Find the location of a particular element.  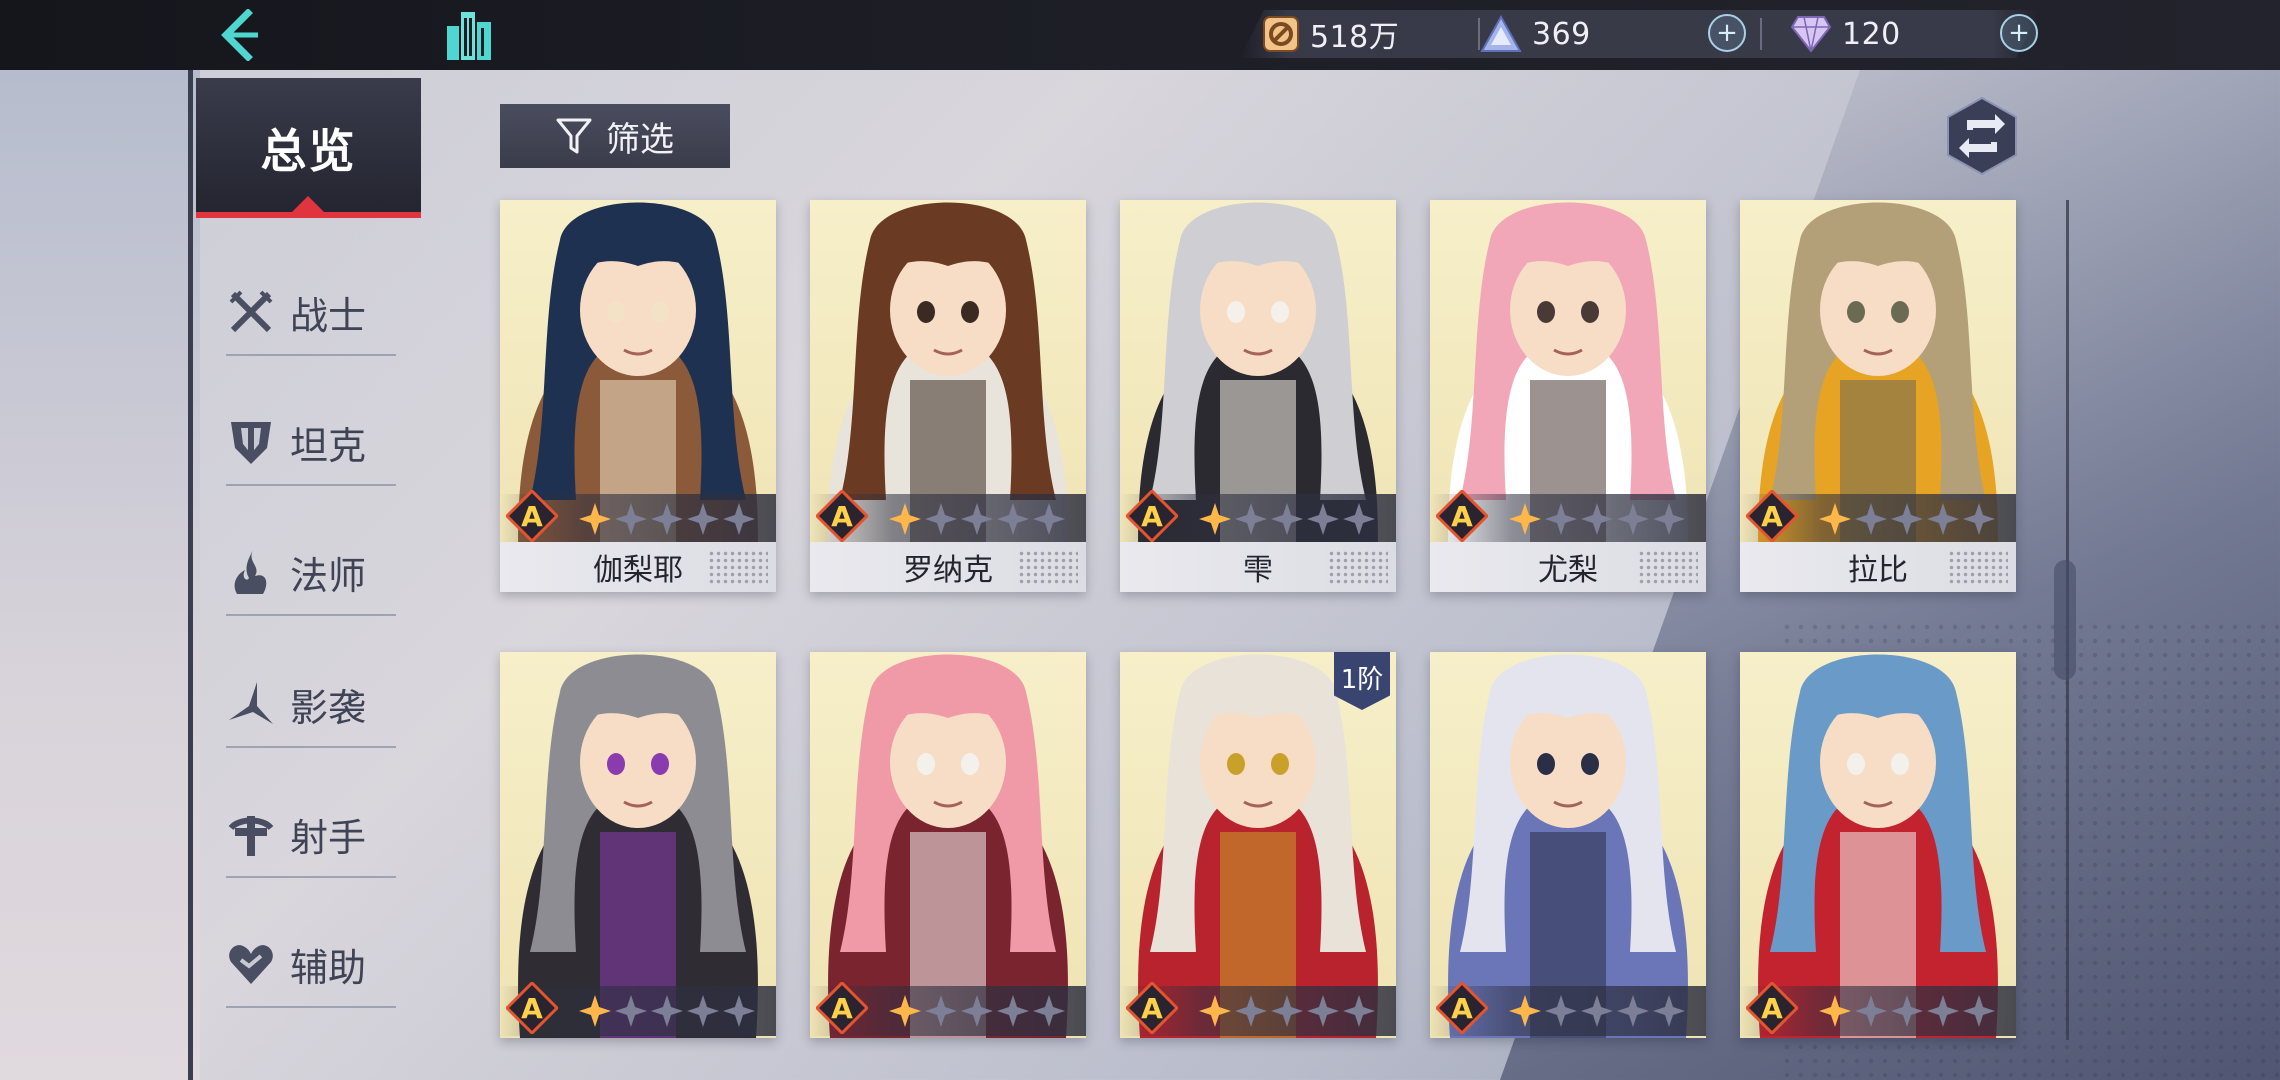

class-tab-mage-label: 法师 is located at coordinates (328, 575).